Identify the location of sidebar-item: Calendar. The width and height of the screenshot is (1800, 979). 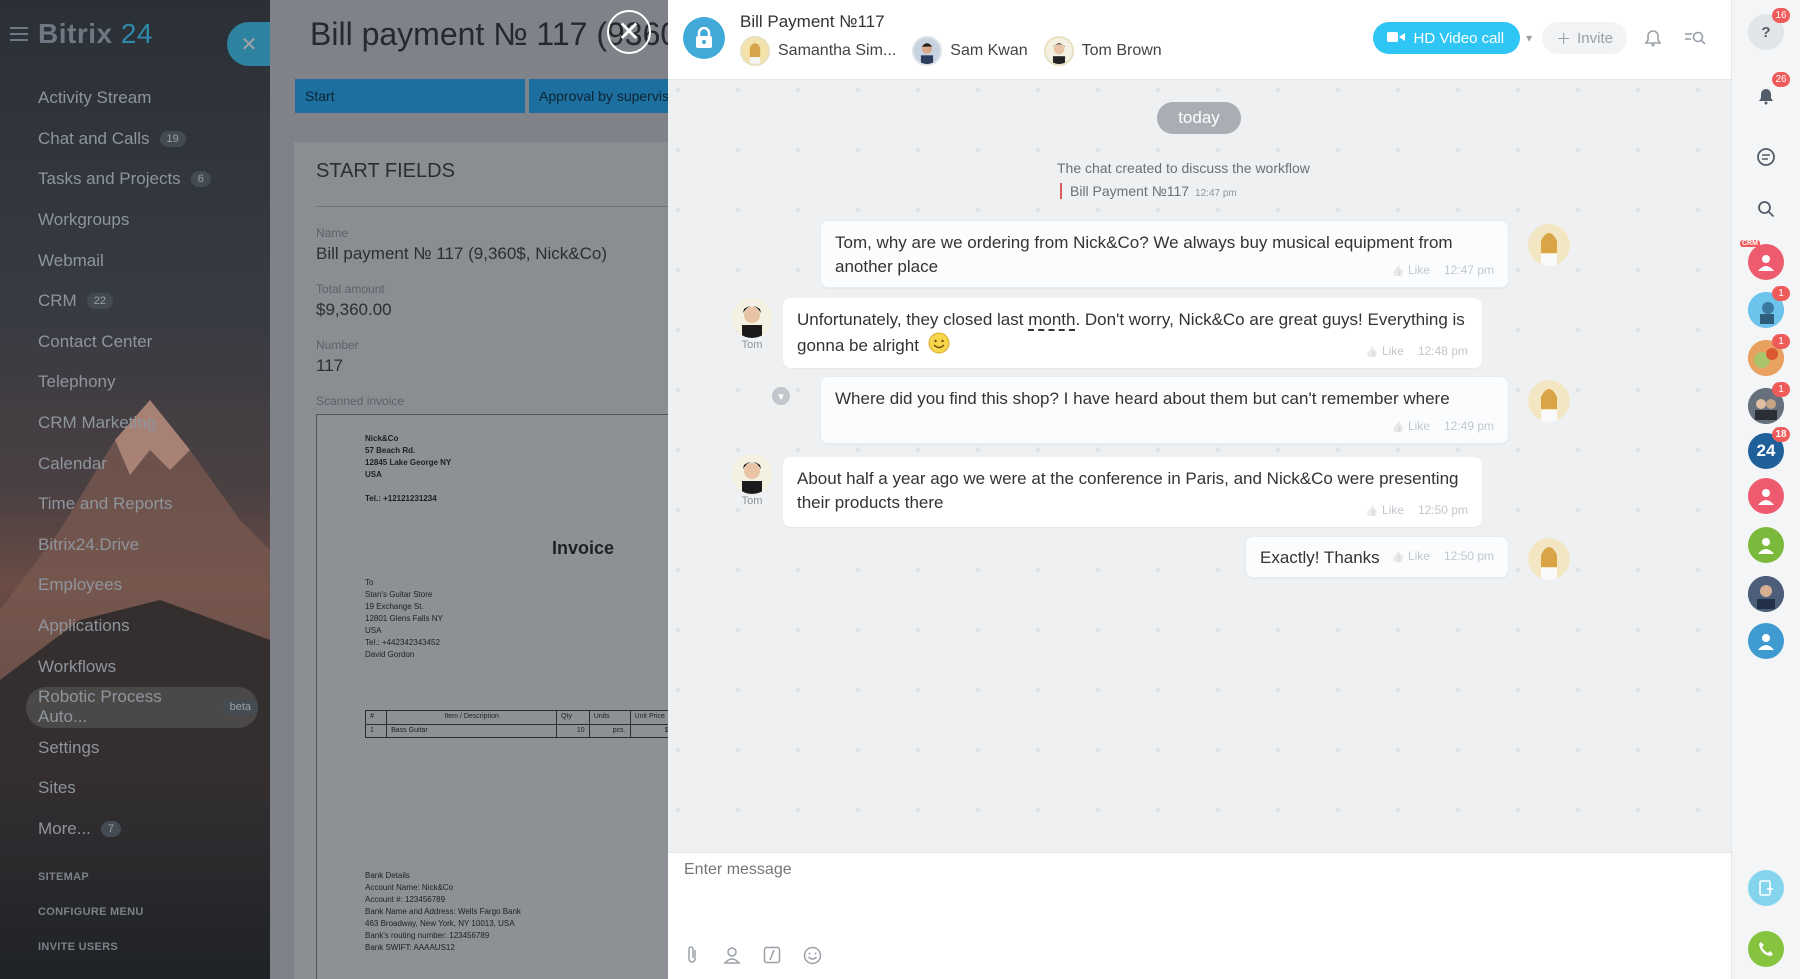
(150, 463).